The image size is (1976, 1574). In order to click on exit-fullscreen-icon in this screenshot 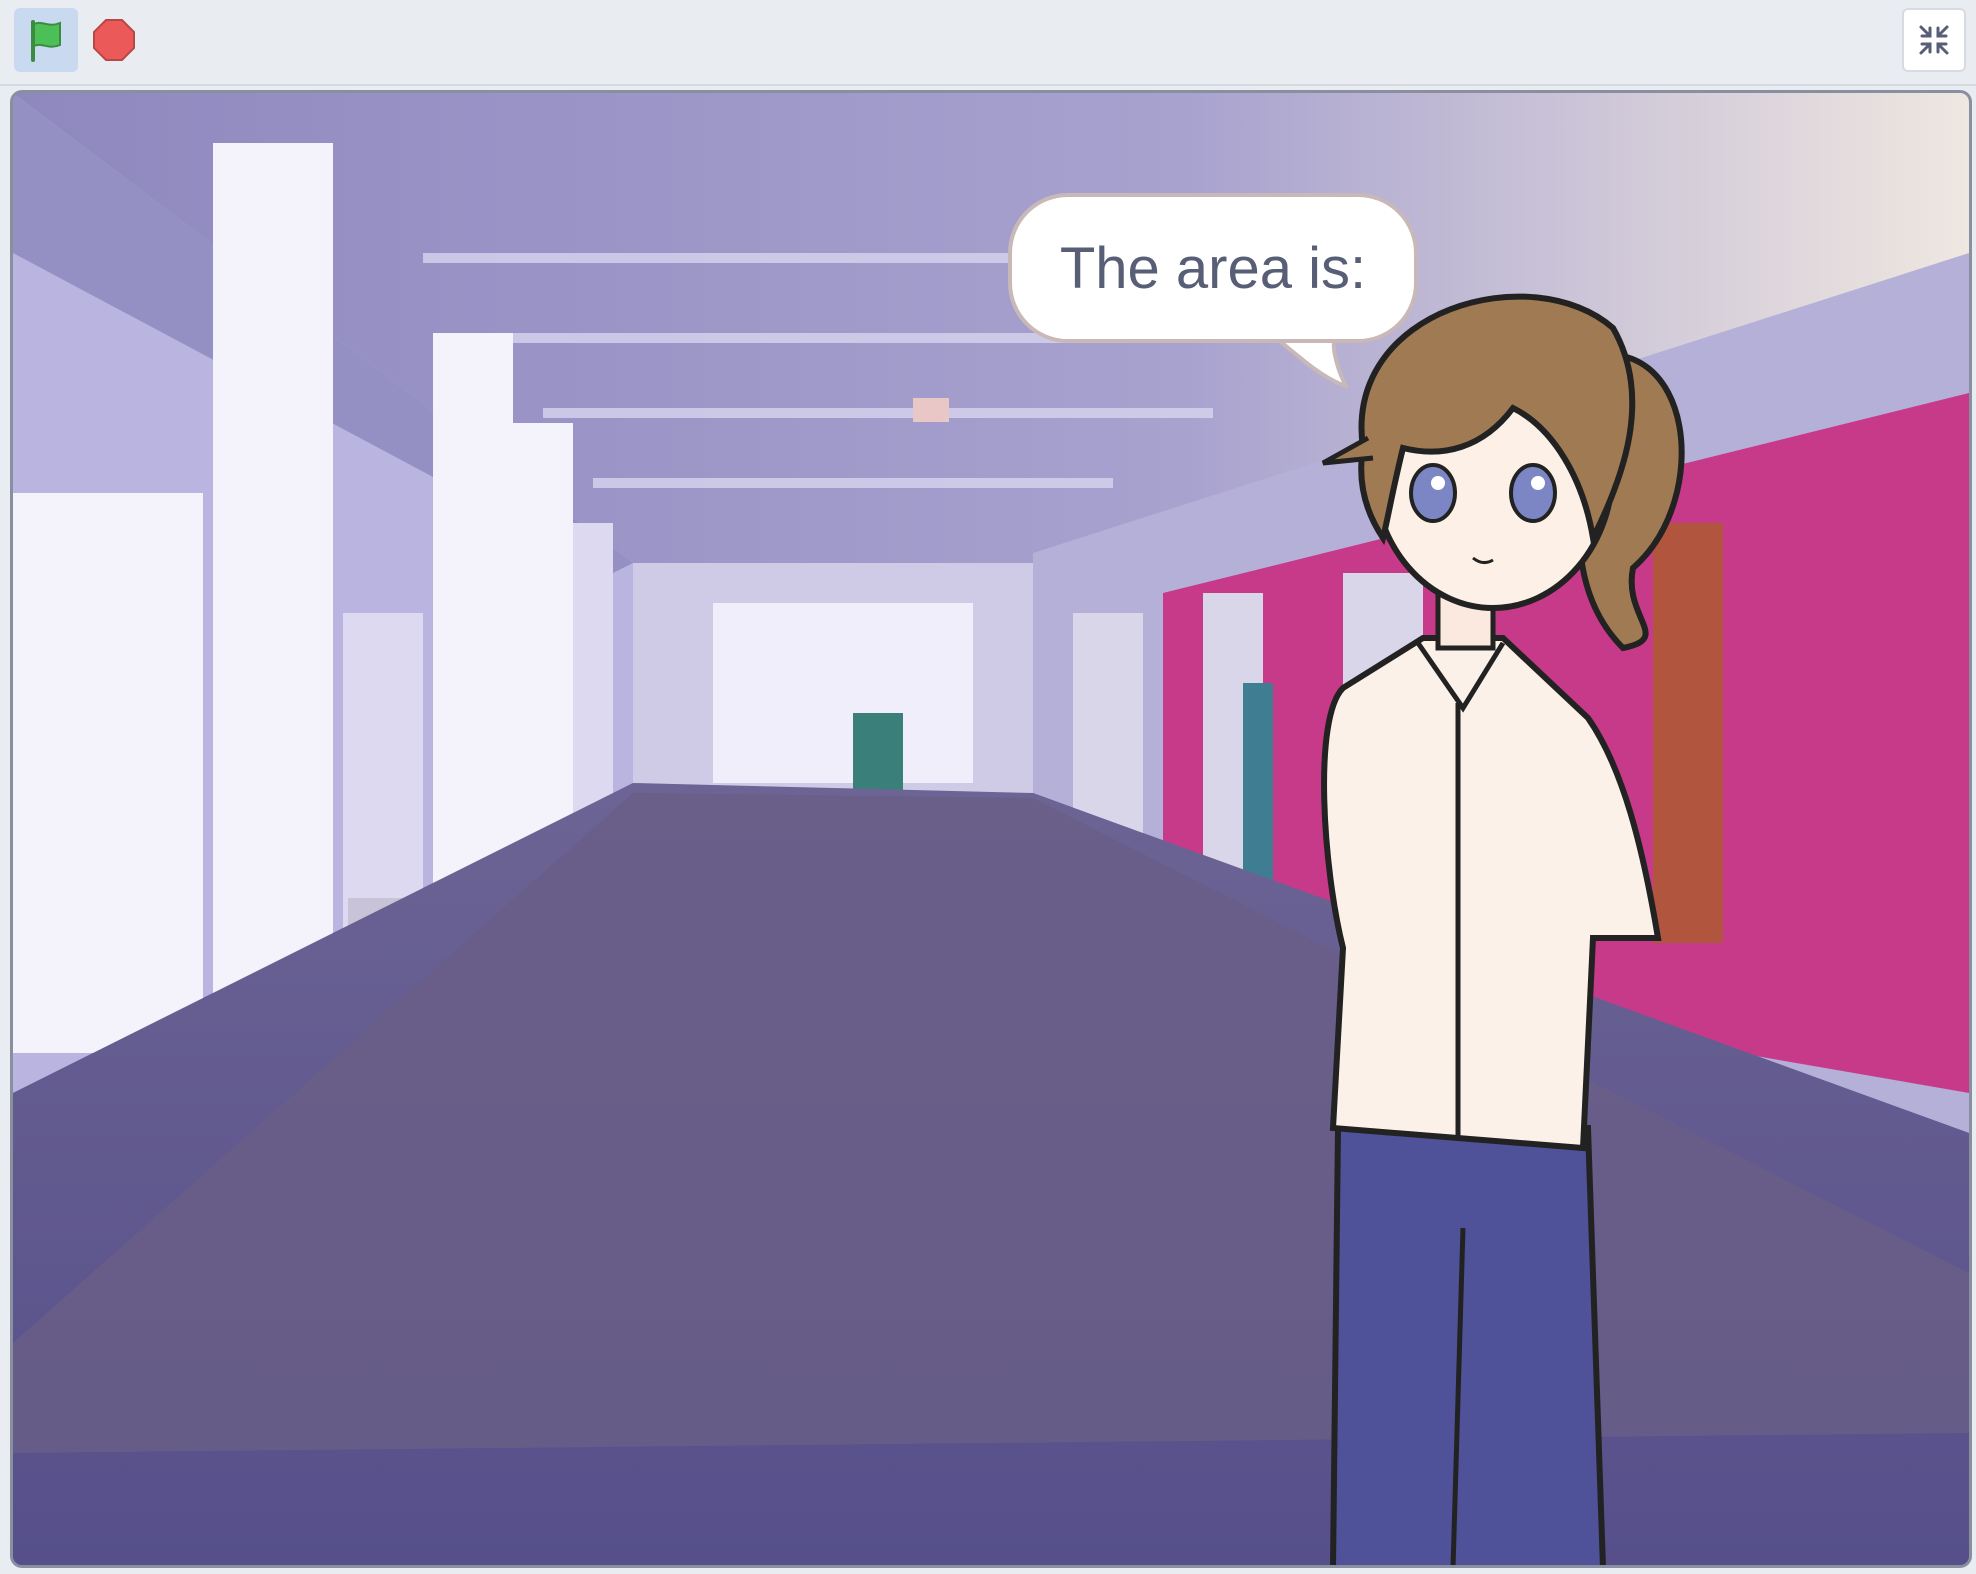, I will do `click(1934, 40)`.